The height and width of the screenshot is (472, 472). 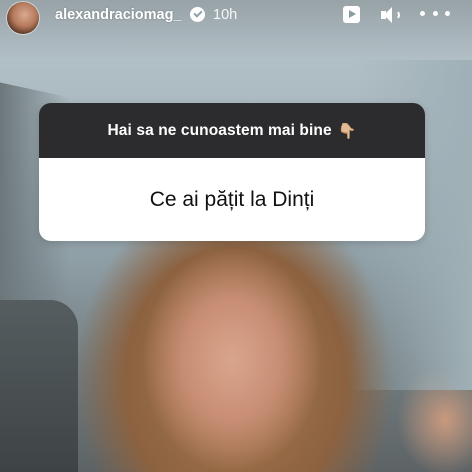 What do you see at coordinates (39, 386) in the screenshot?
I see `airplane-seat` at bounding box center [39, 386].